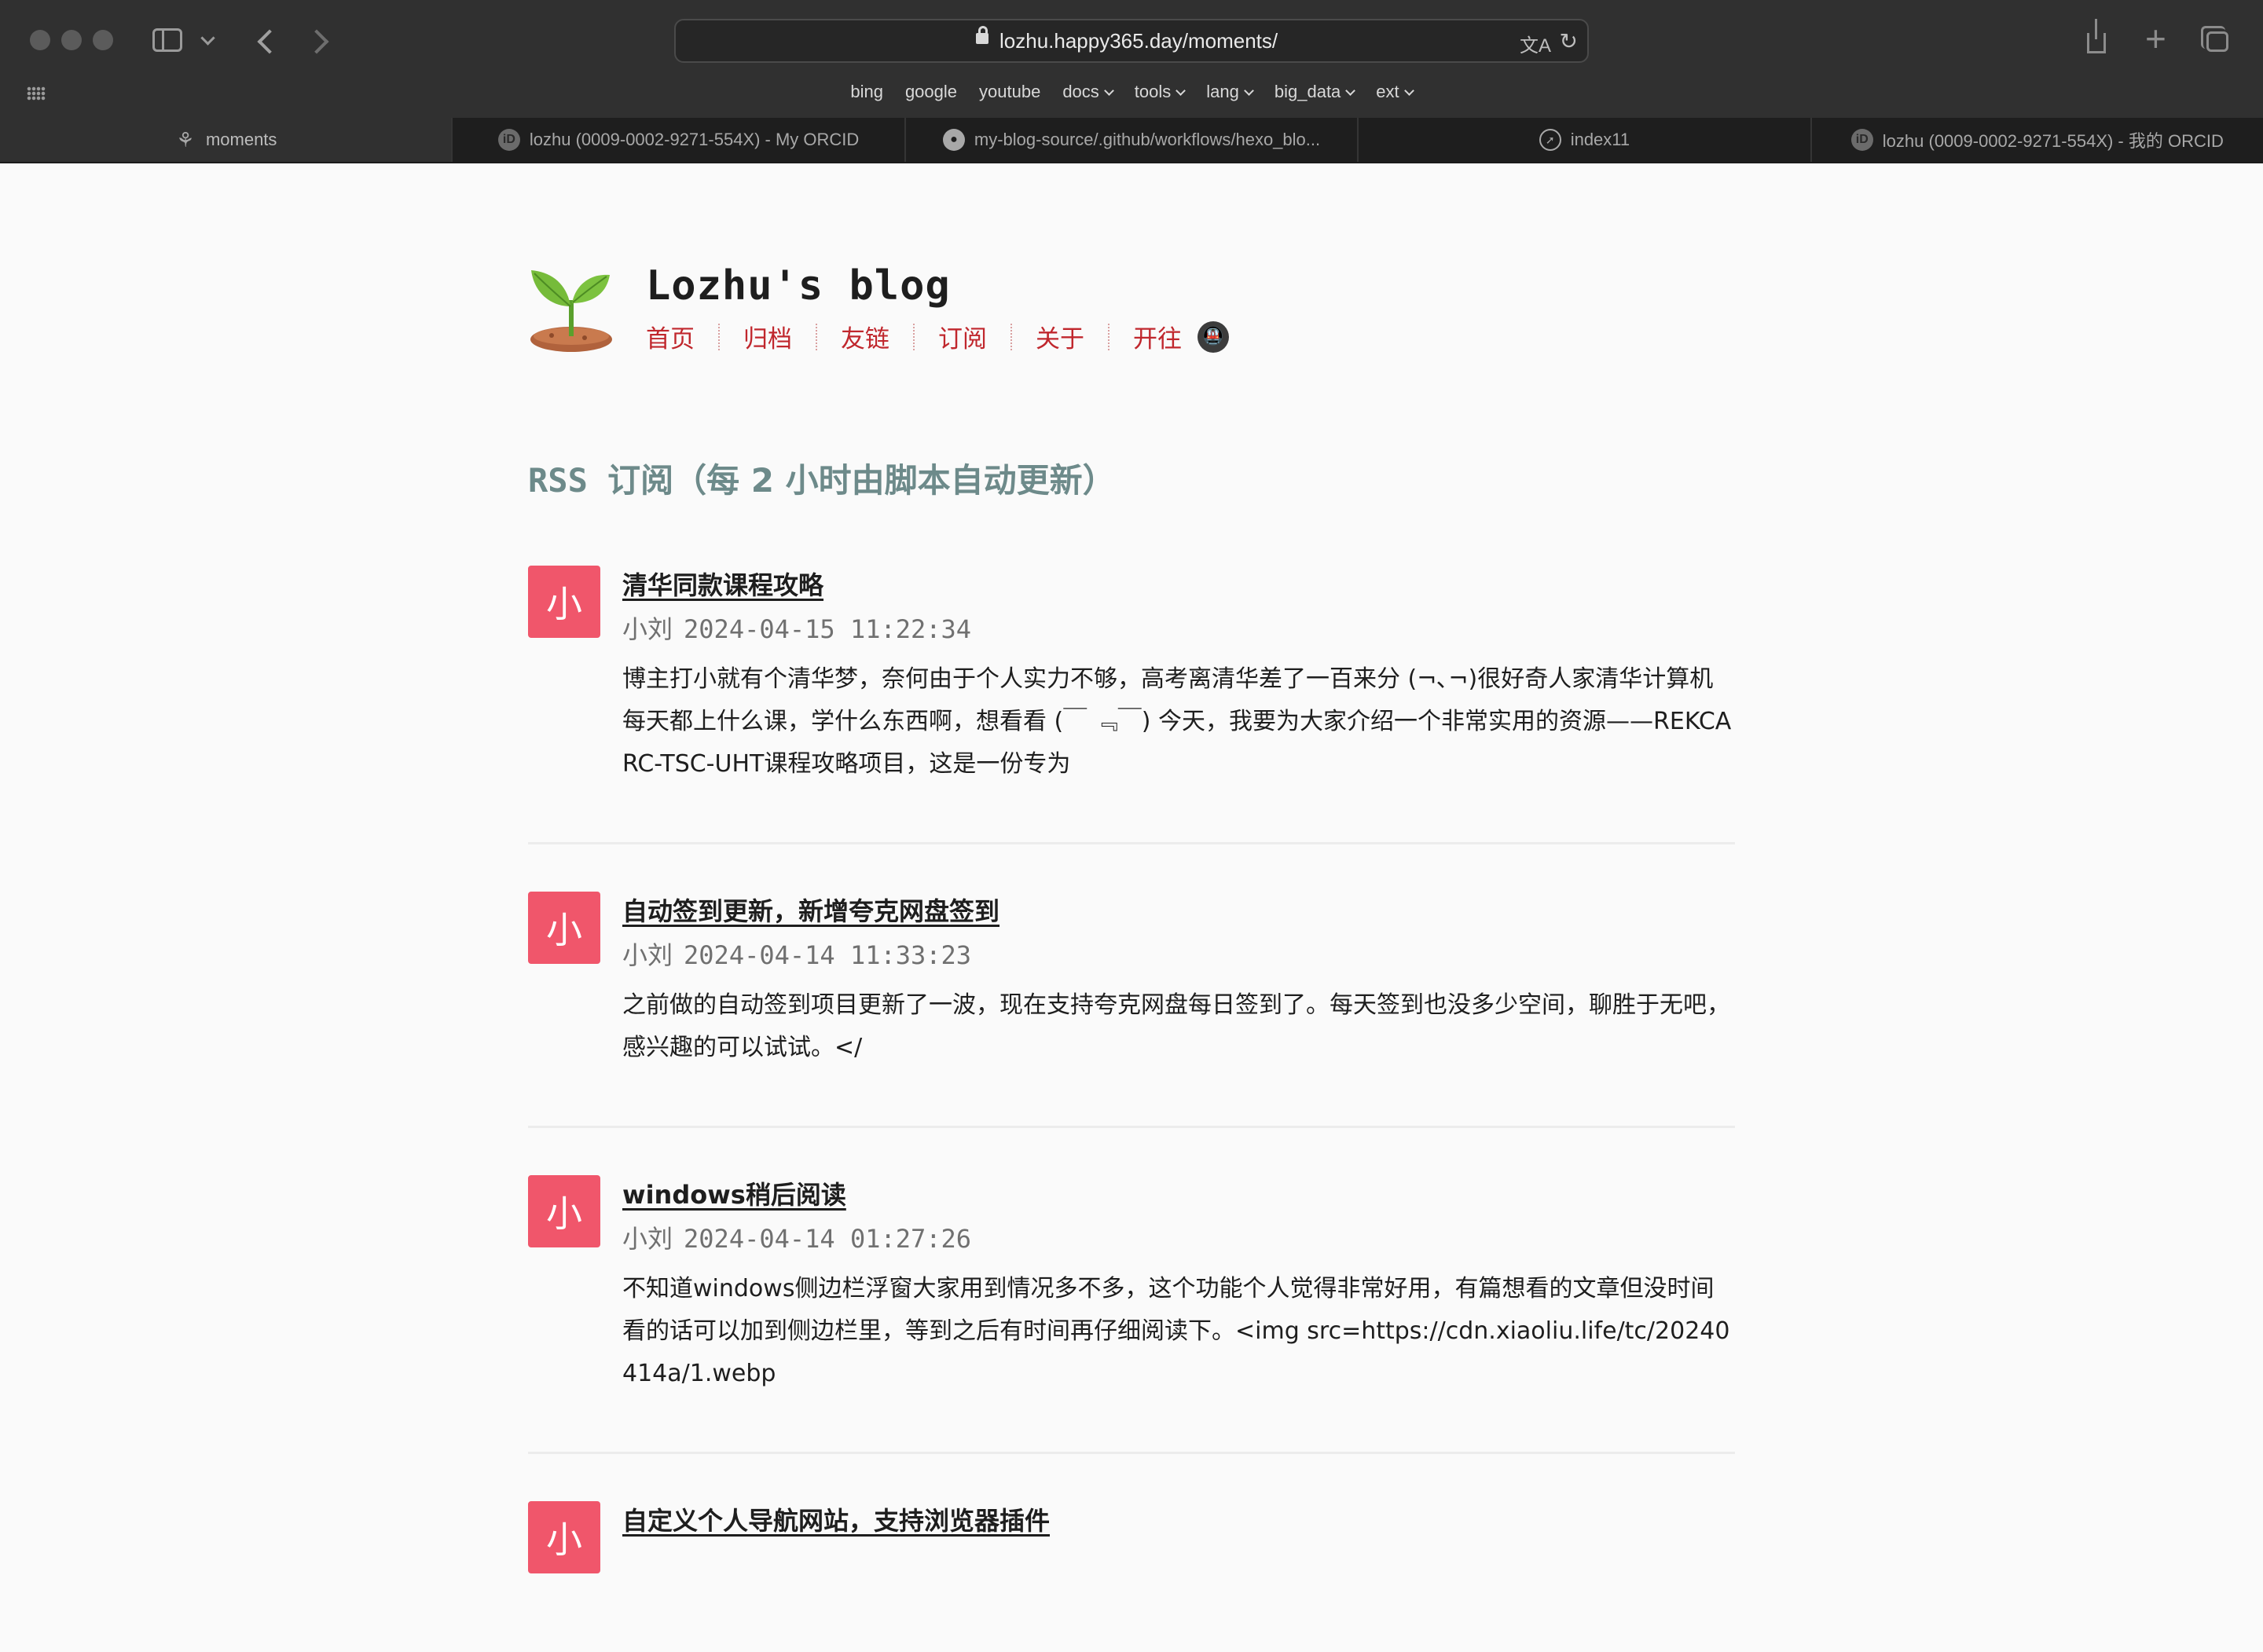 This screenshot has width=2263, height=1652. What do you see at coordinates (828, 955) in the screenshot?
I see `post-date: 2024-04-14 11:33:23` at bounding box center [828, 955].